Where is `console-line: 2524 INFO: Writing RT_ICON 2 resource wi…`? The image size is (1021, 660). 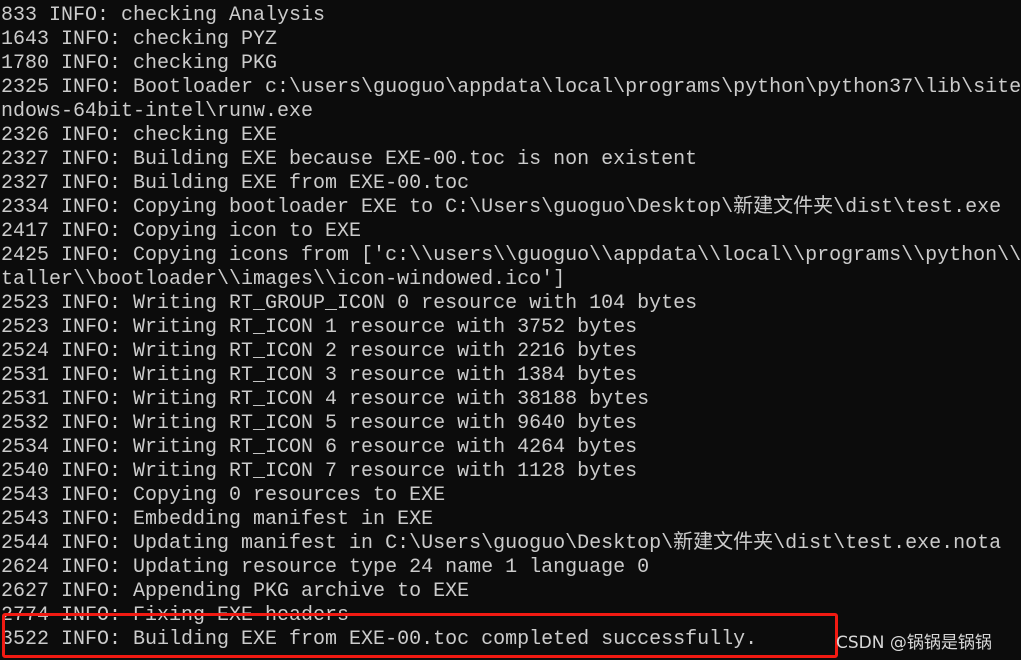 console-line: 2524 INFO: Writing RT_ICON 2 resource wi… is located at coordinates (319, 351).